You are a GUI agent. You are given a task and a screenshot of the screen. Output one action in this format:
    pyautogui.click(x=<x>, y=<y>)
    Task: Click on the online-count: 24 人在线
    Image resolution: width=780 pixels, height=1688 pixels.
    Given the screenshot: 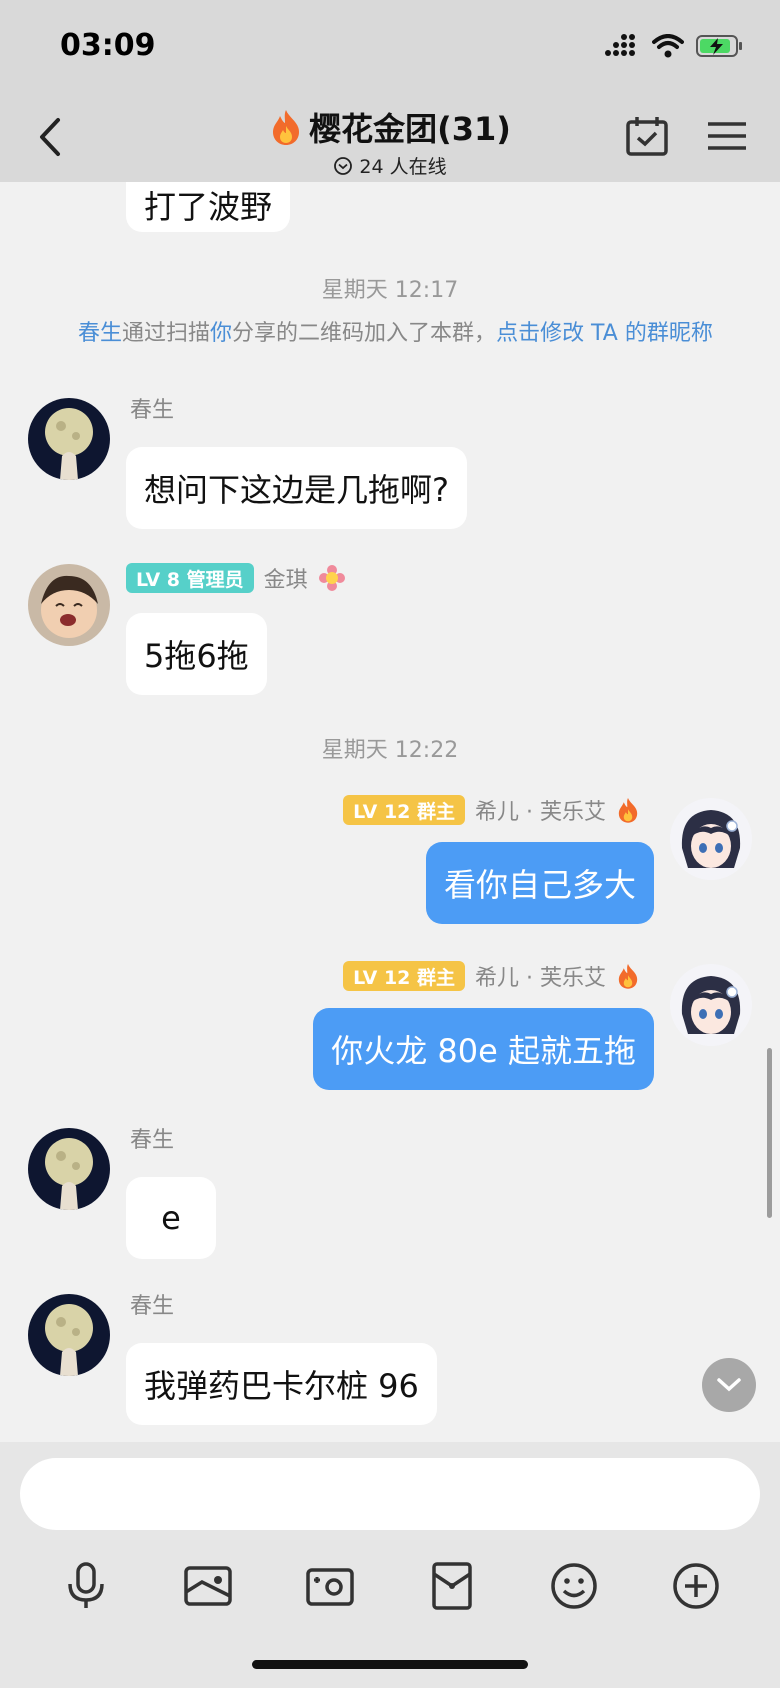 What is the action you would take?
    pyautogui.click(x=403, y=167)
    